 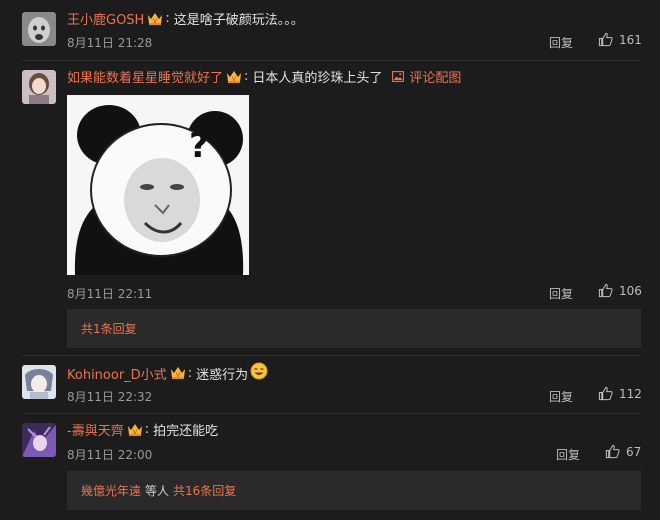 I want to click on like-button: 112, so click(x=620, y=393).